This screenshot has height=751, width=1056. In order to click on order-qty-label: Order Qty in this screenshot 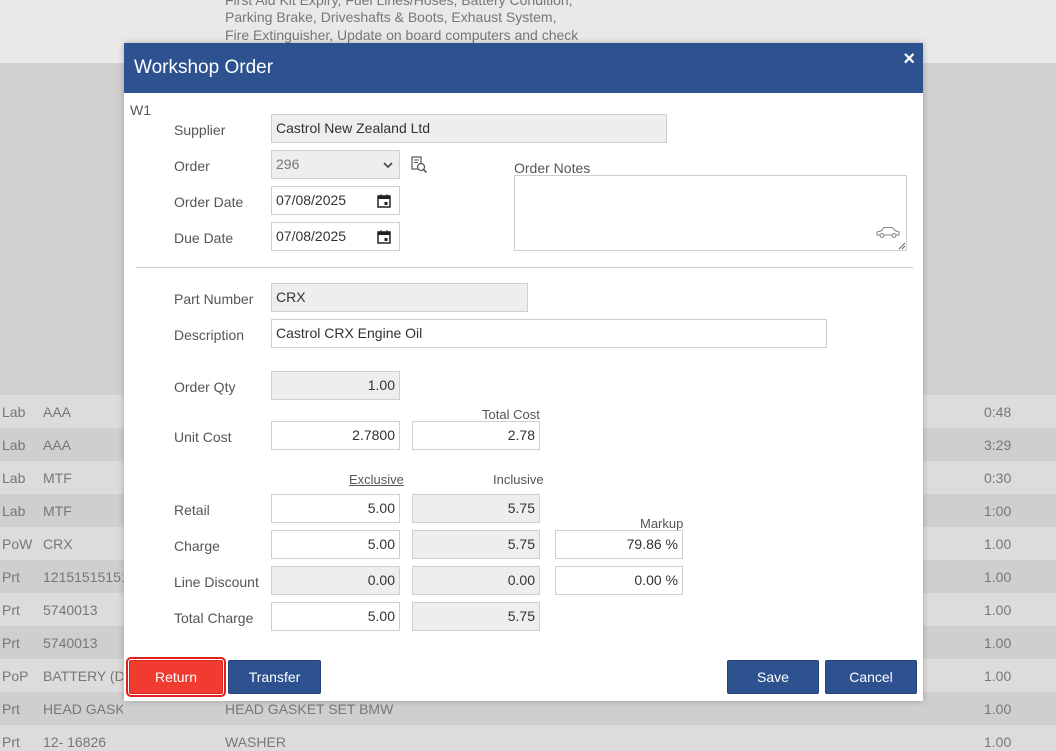, I will do `click(205, 387)`.